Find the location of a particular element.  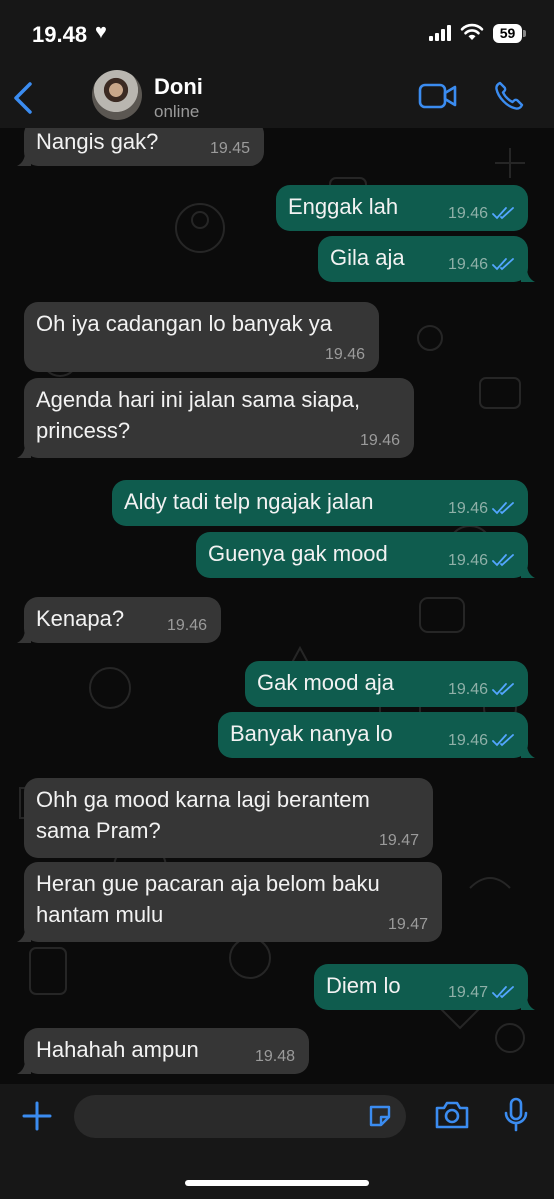

home-indicator is located at coordinates (277, 1183).